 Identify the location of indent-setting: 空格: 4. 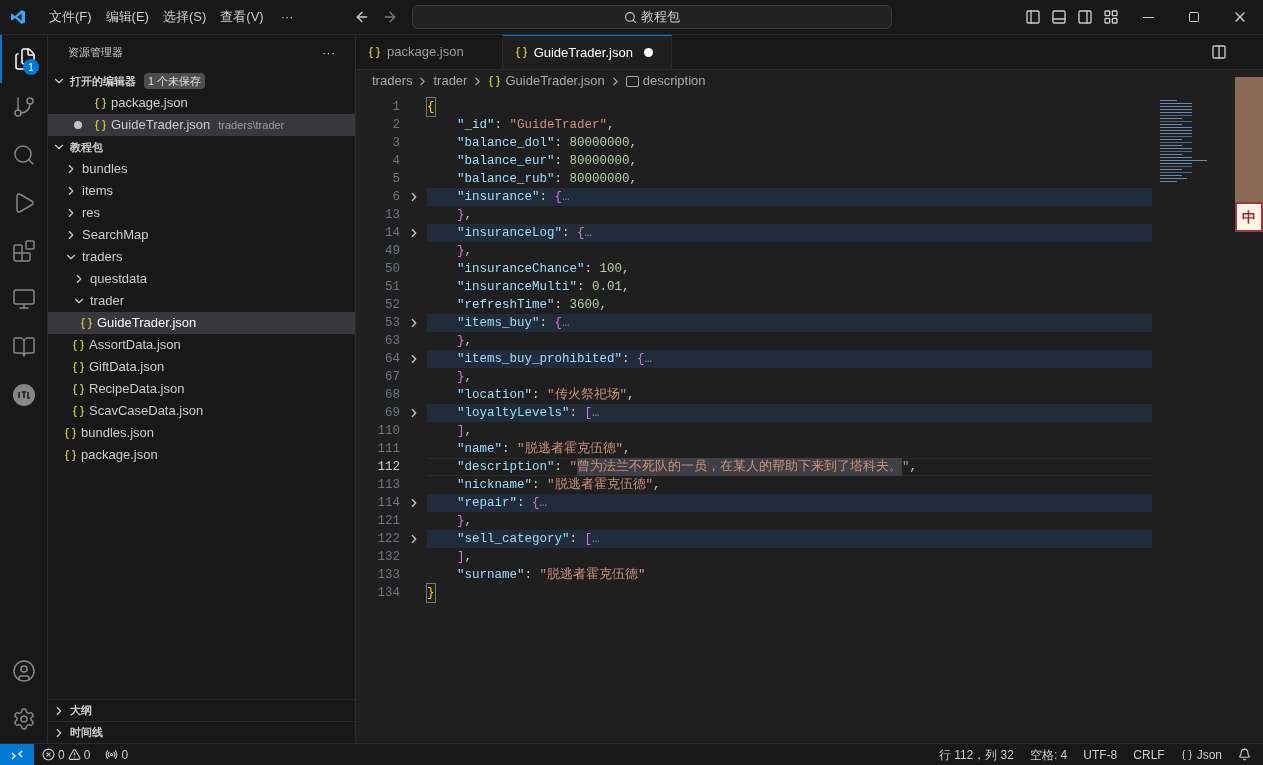
(1048, 754).